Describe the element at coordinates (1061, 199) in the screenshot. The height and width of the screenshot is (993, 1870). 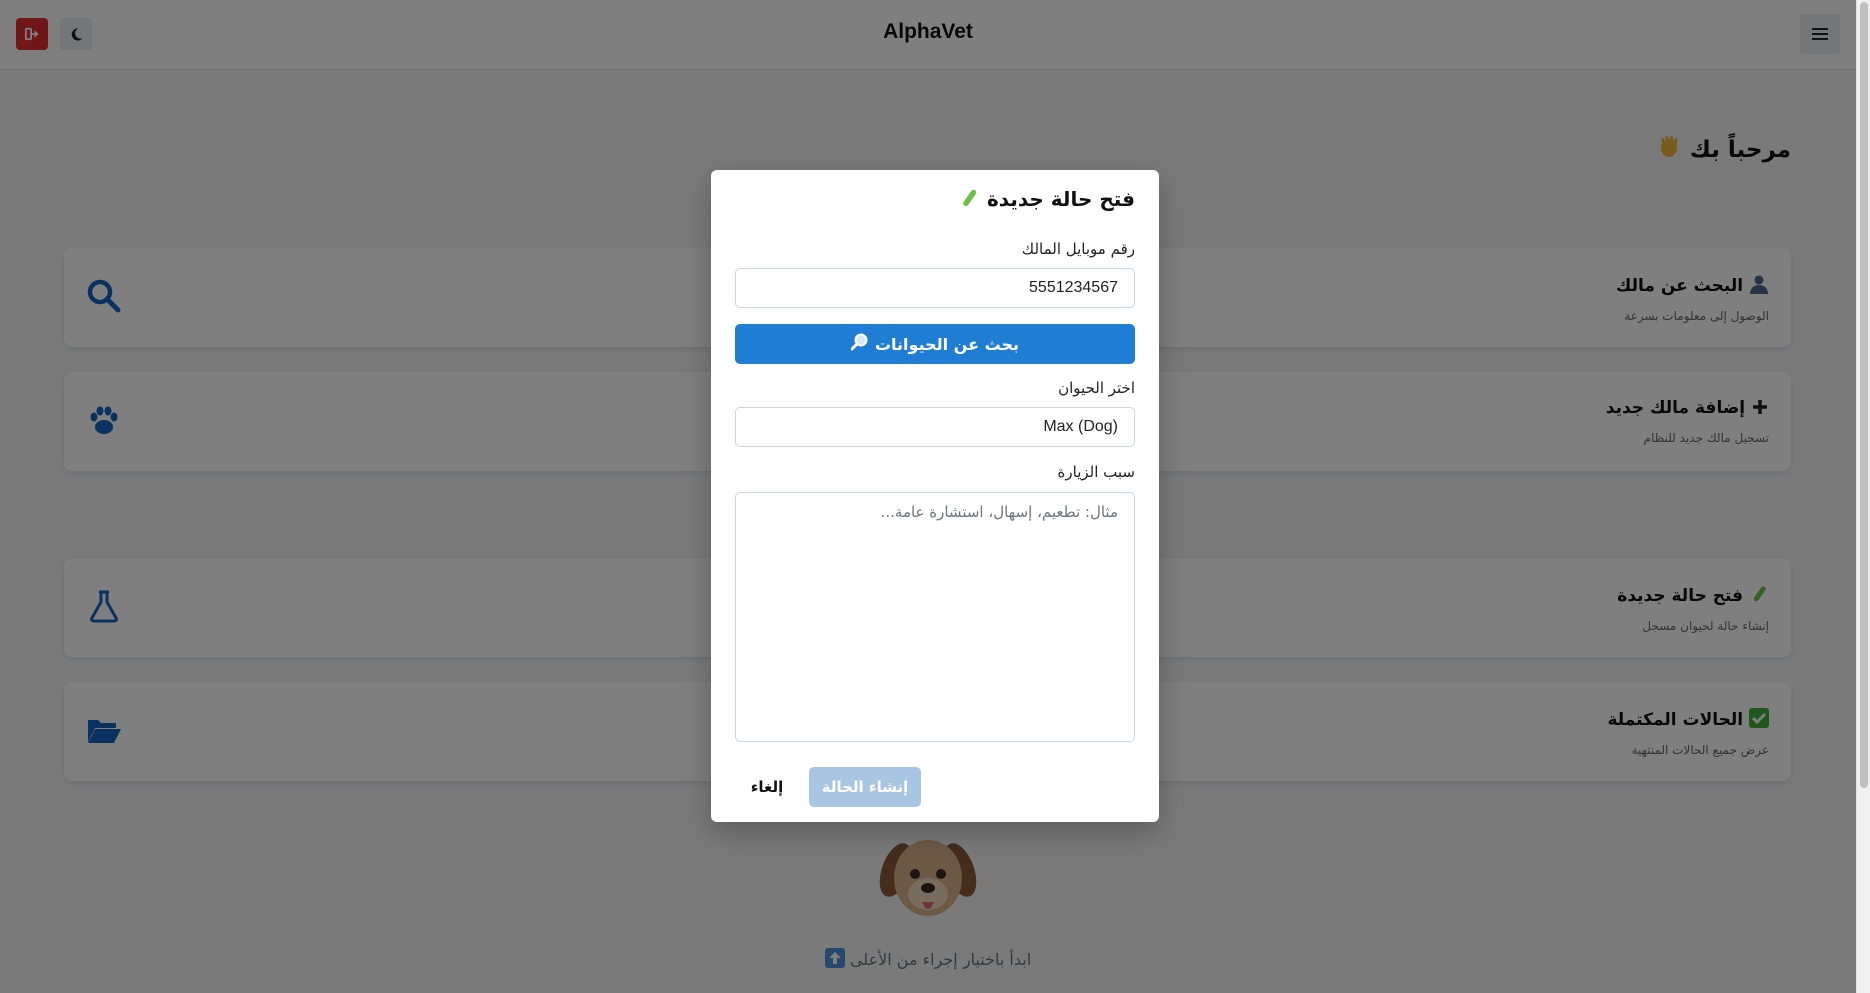
I see `modal-title-text: فتح حالة جديدة` at that location.